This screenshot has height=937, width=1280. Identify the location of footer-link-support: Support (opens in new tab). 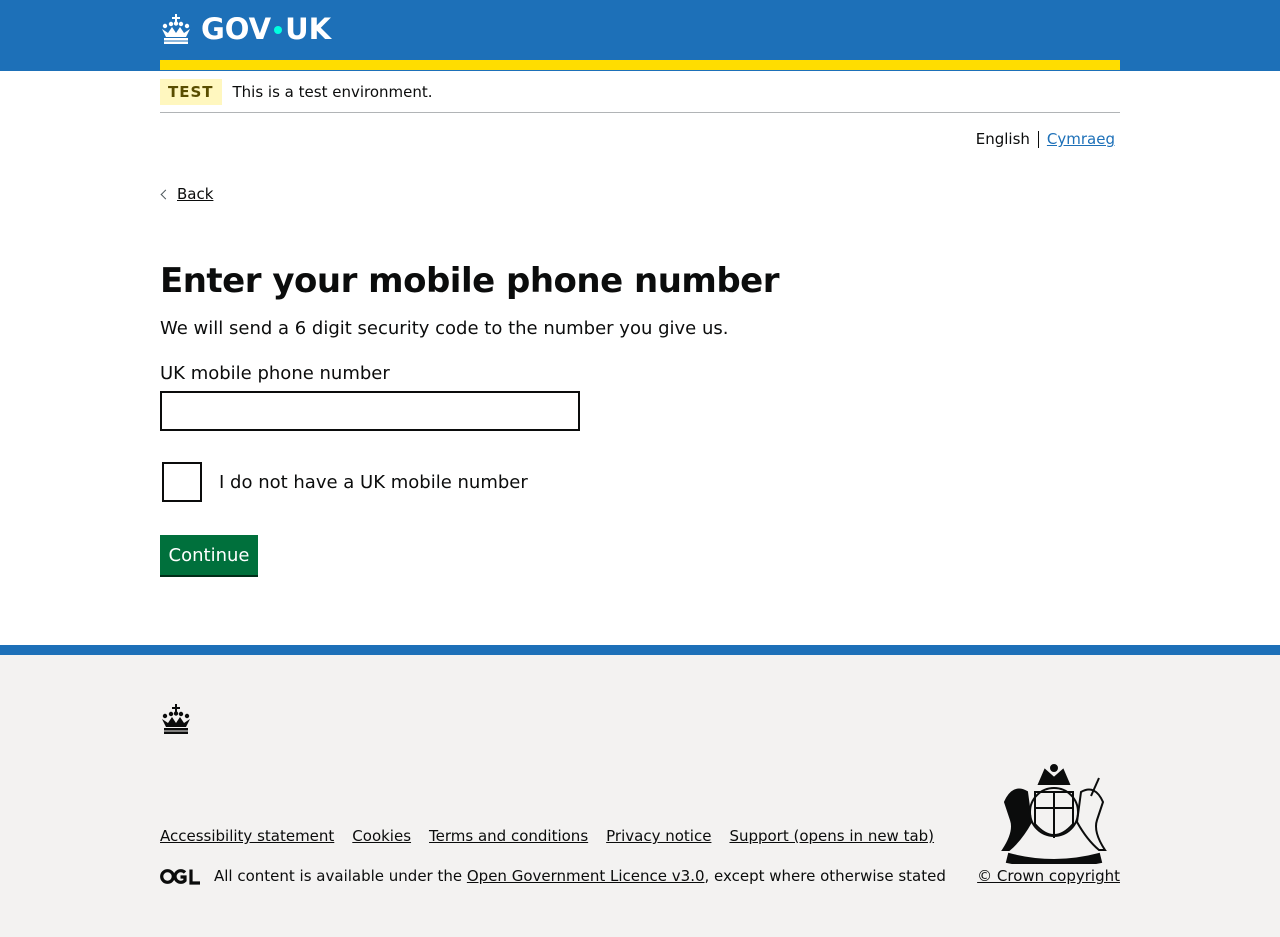
(831, 836).